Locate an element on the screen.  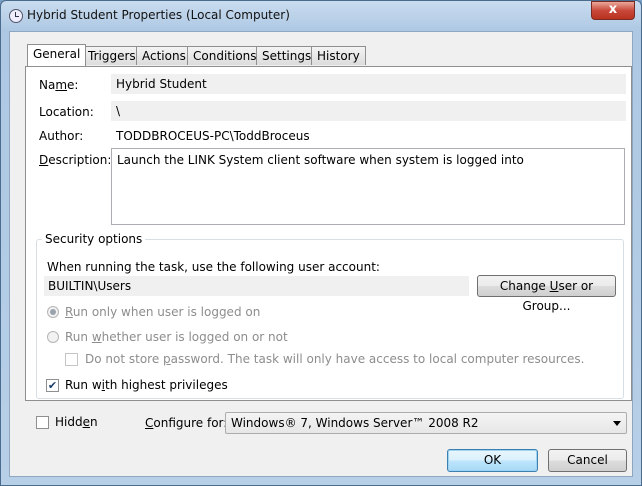
author-label: Author: is located at coordinates (61, 136).